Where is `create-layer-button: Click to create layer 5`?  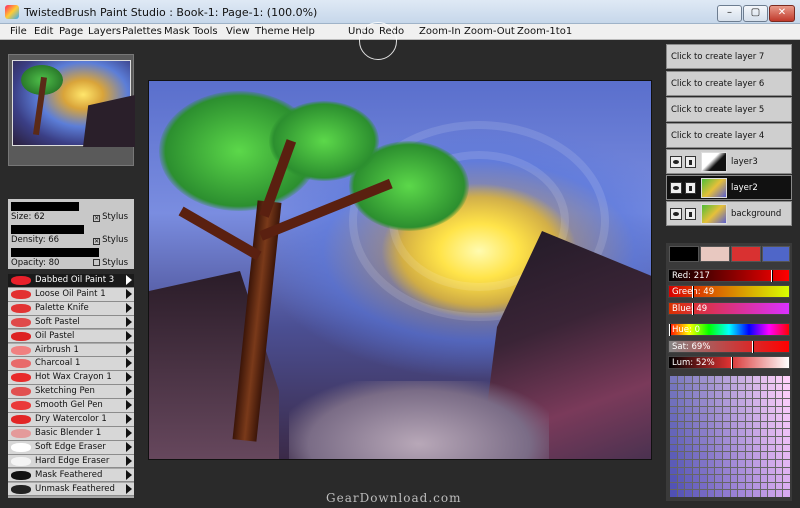
create-layer-button: Click to create layer 5 is located at coordinates (729, 109).